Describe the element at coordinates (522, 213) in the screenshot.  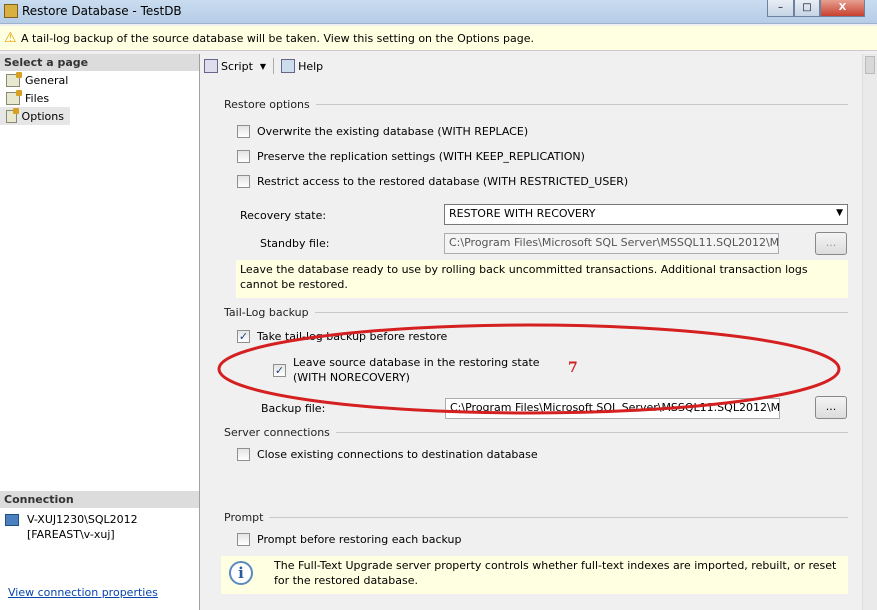
I see `select-value: RESTORE WITH RECOVERY` at that location.